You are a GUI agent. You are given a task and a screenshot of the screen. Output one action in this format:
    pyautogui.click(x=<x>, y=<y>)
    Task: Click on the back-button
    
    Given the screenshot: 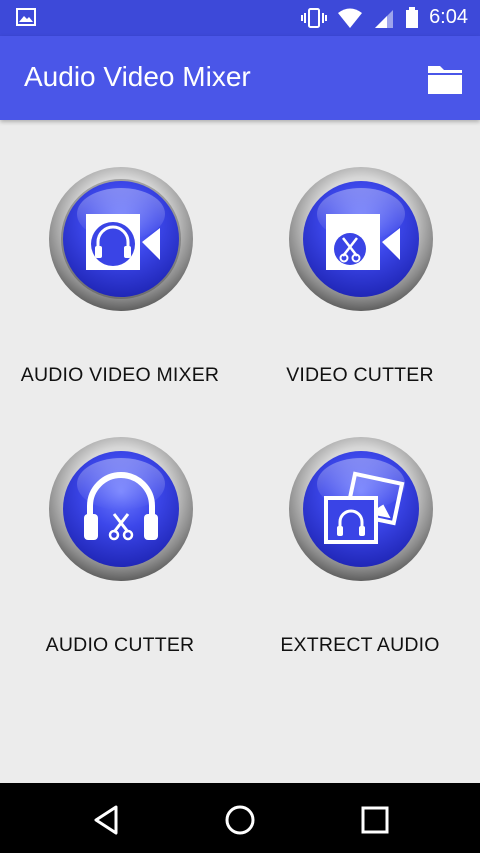 What is the action you would take?
    pyautogui.click(x=107, y=820)
    